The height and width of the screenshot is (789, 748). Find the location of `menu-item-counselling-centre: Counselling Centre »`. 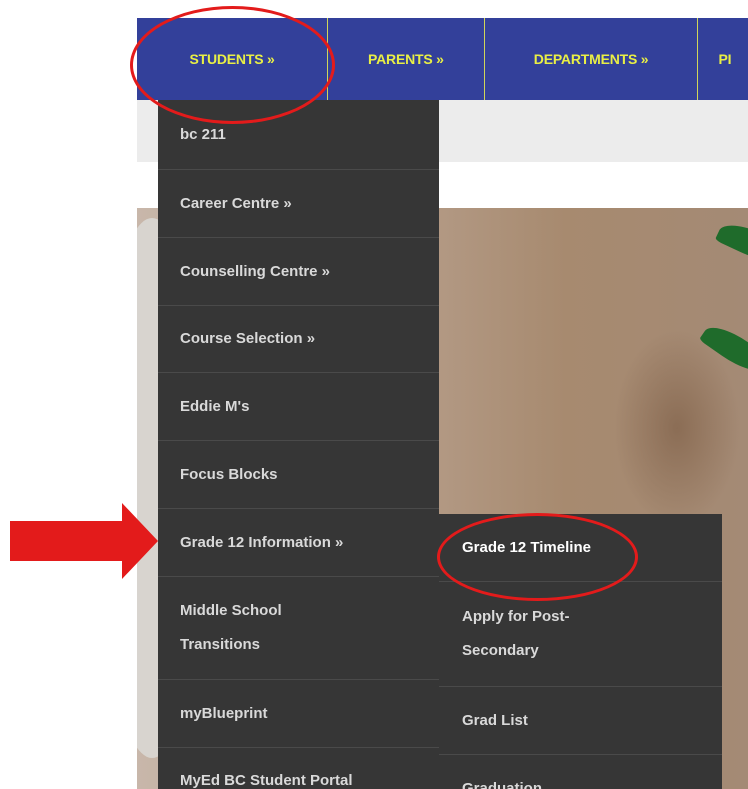

menu-item-counselling-centre: Counselling Centre » is located at coordinates (298, 272).